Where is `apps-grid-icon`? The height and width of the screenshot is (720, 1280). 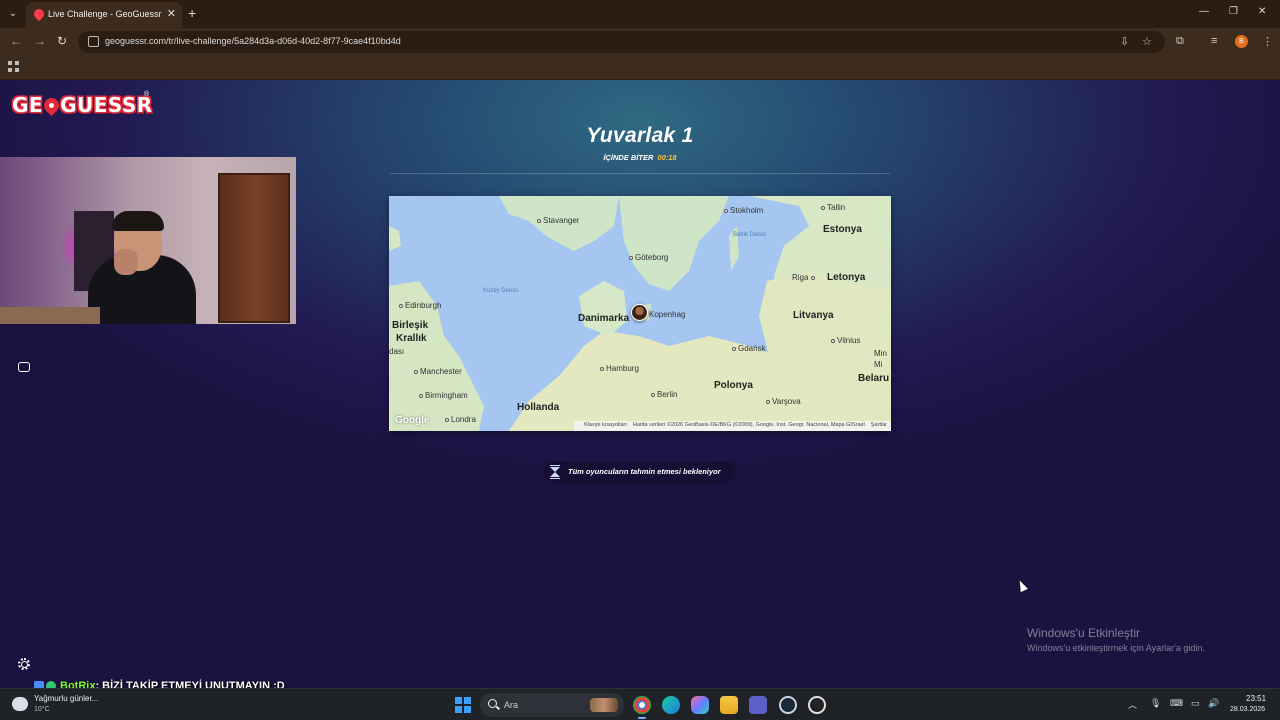
apps-grid-icon is located at coordinates (13, 66).